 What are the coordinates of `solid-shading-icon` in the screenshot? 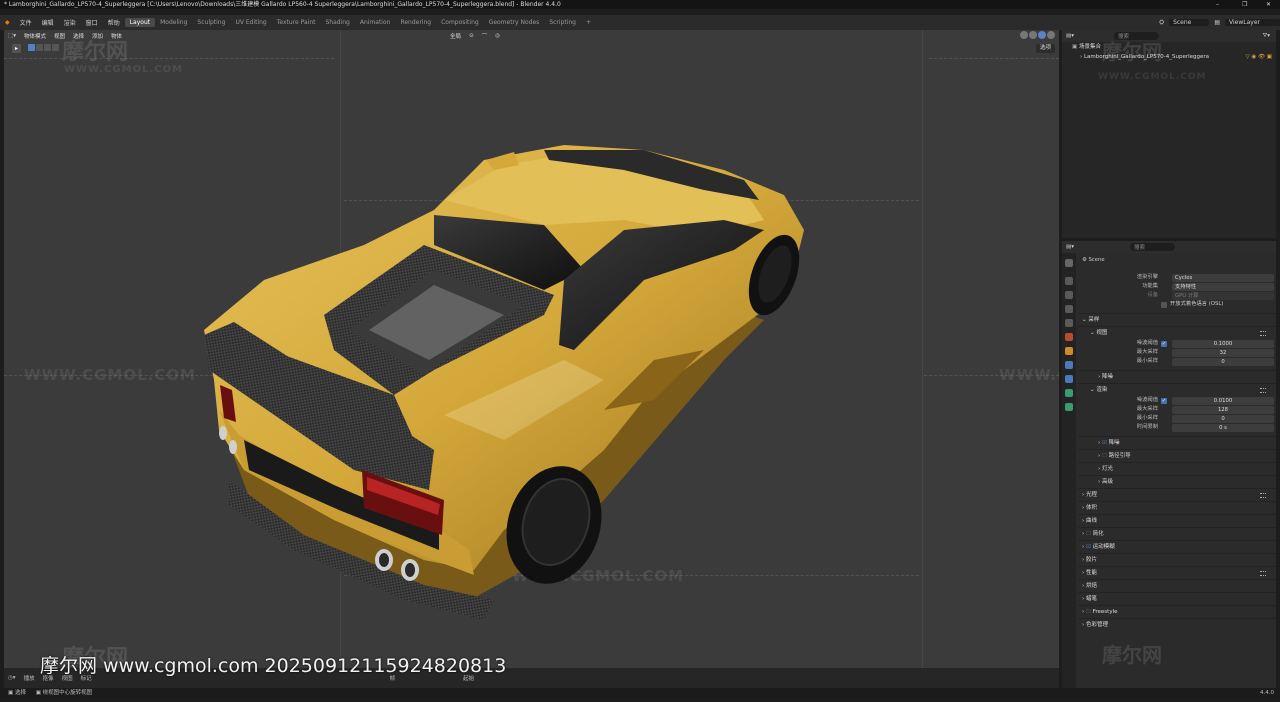 It's located at (1033, 35).